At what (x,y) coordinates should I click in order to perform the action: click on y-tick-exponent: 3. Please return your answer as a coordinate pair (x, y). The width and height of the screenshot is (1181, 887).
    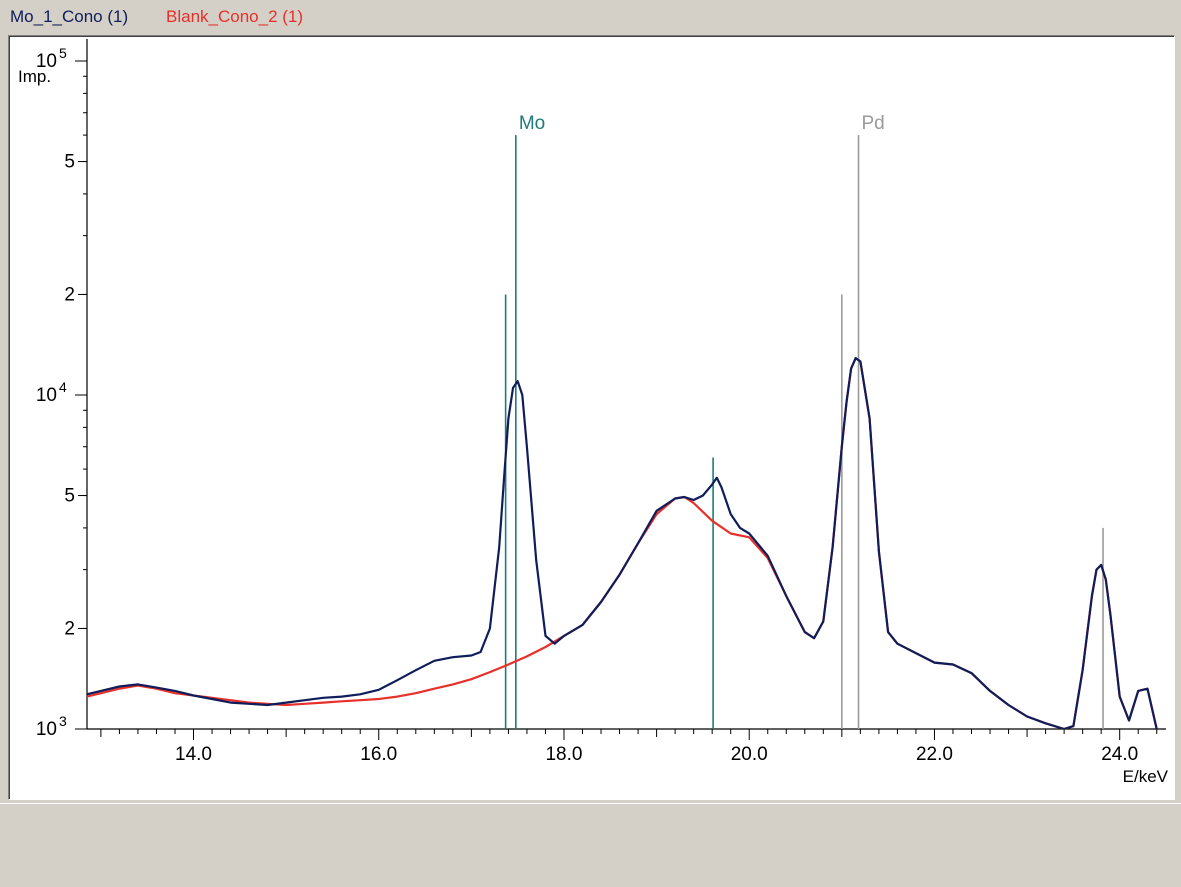
    Looking at the image, I should click on (63, 721).